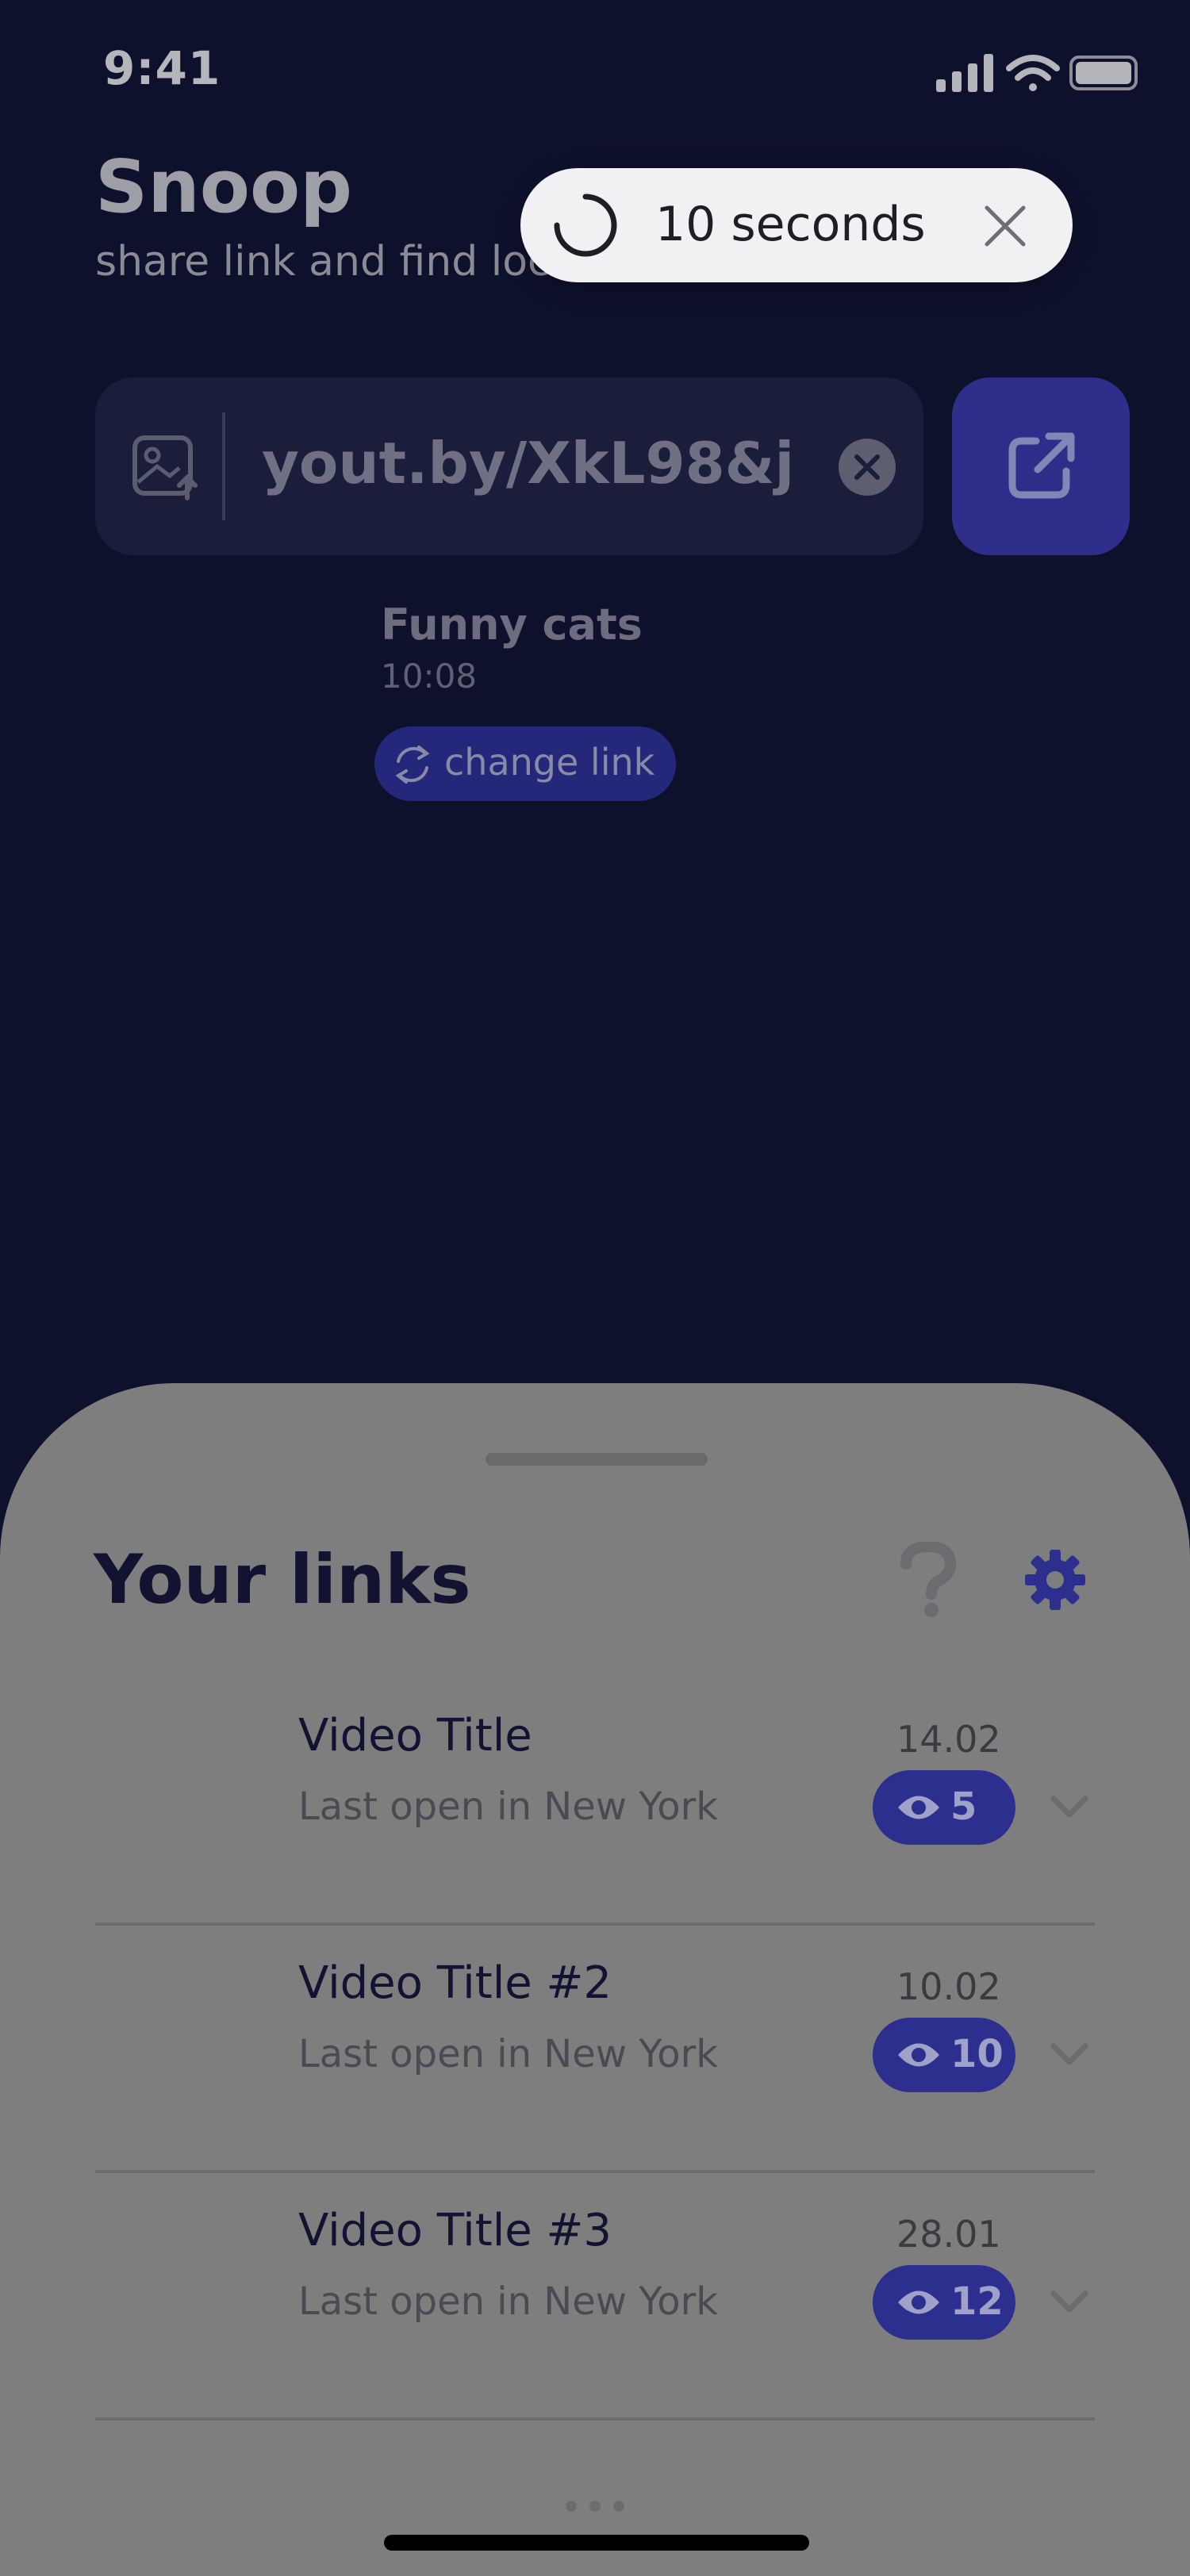  What do you see at coordinates (790, 225) in the screenshot?
I see `toast-text: 10 seconds` at bounding box center [790, 225].